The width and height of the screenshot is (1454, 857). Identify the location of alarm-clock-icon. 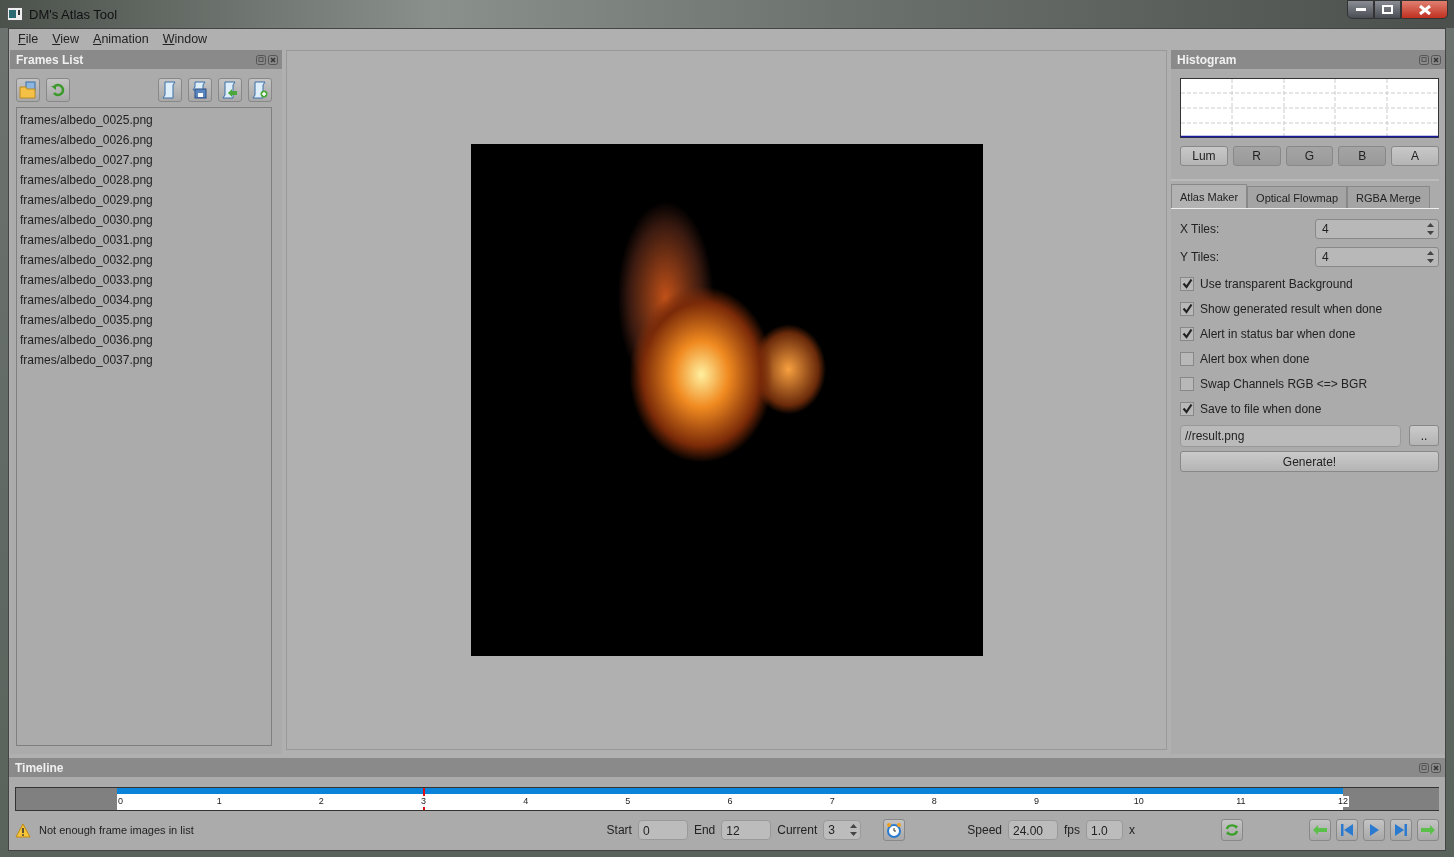
(894, 830).